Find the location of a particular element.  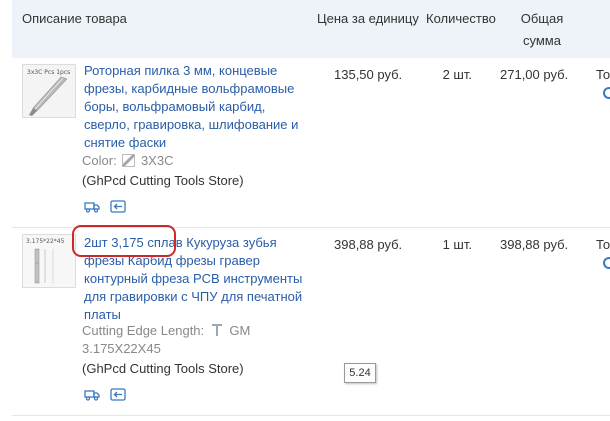

attribute-value-continued: 3.175X22X45 is located at coordinates (121, 348).